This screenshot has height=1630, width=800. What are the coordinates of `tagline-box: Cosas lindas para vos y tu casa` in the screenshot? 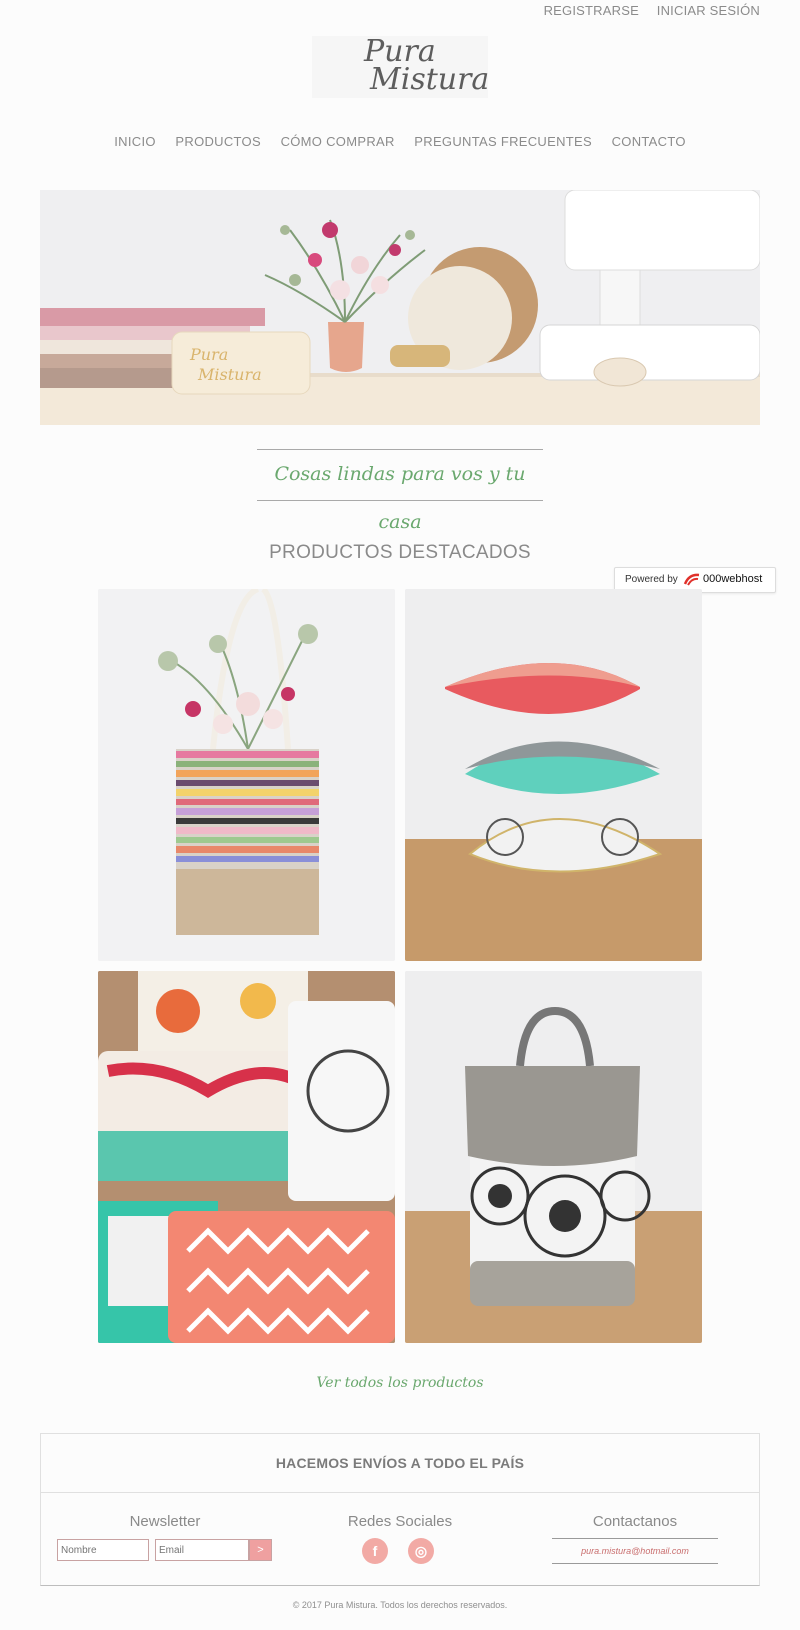 It's located at (400, 491).